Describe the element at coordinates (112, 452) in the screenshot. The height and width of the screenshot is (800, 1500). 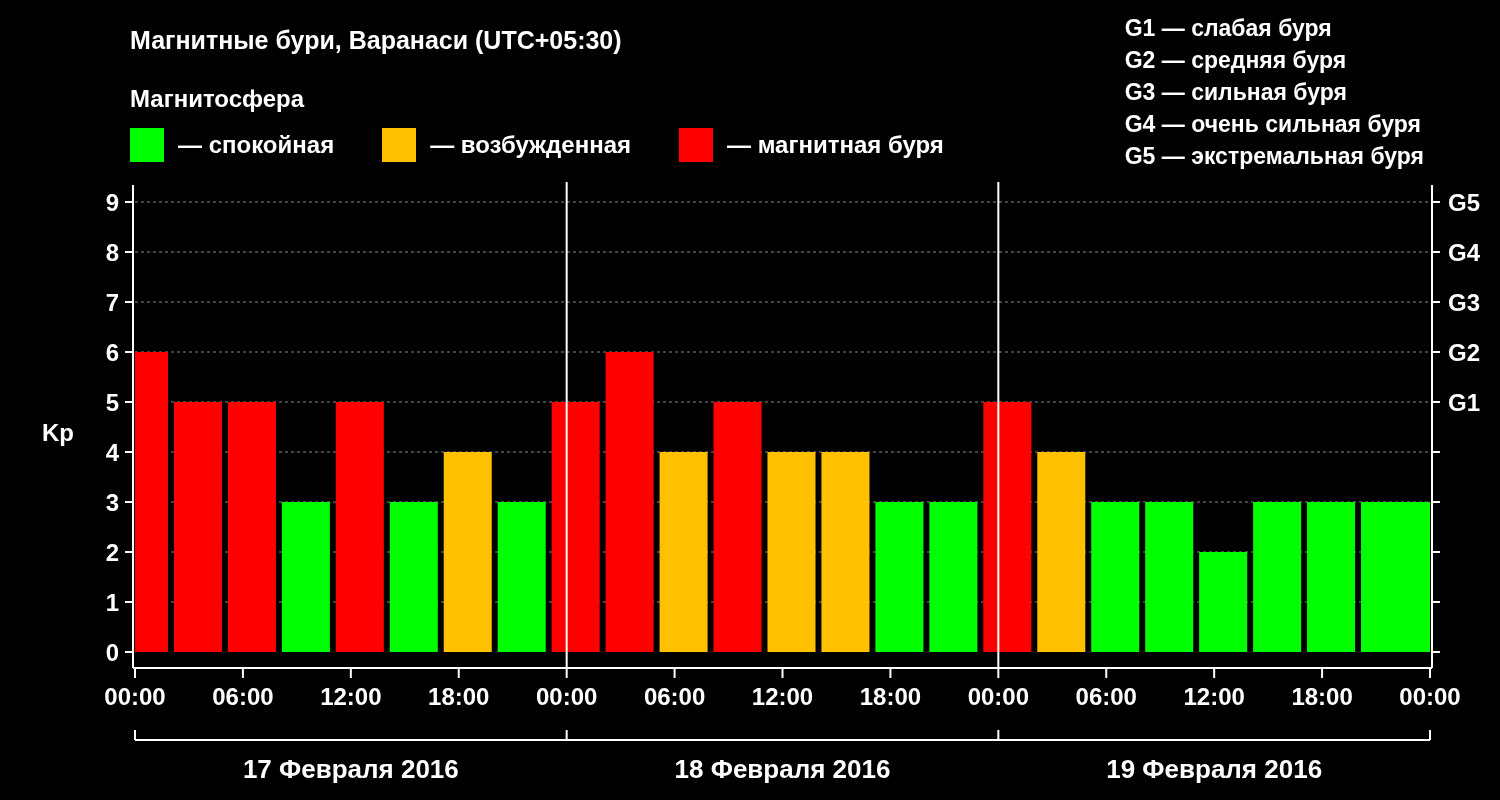
I see `y-tick-label: 4` at that location.